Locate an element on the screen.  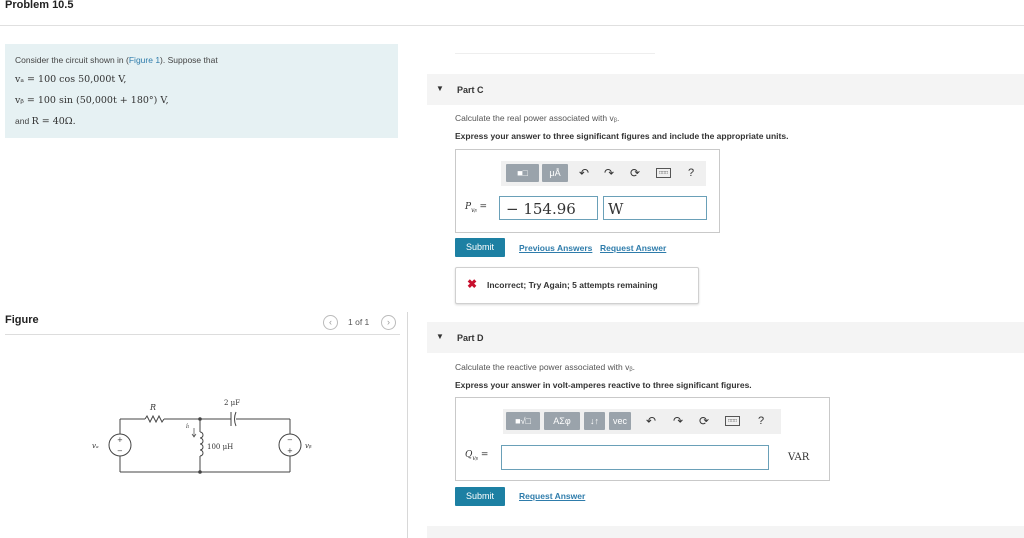
chevron-left-icon: ‹ is located at coordinates (330, 322).